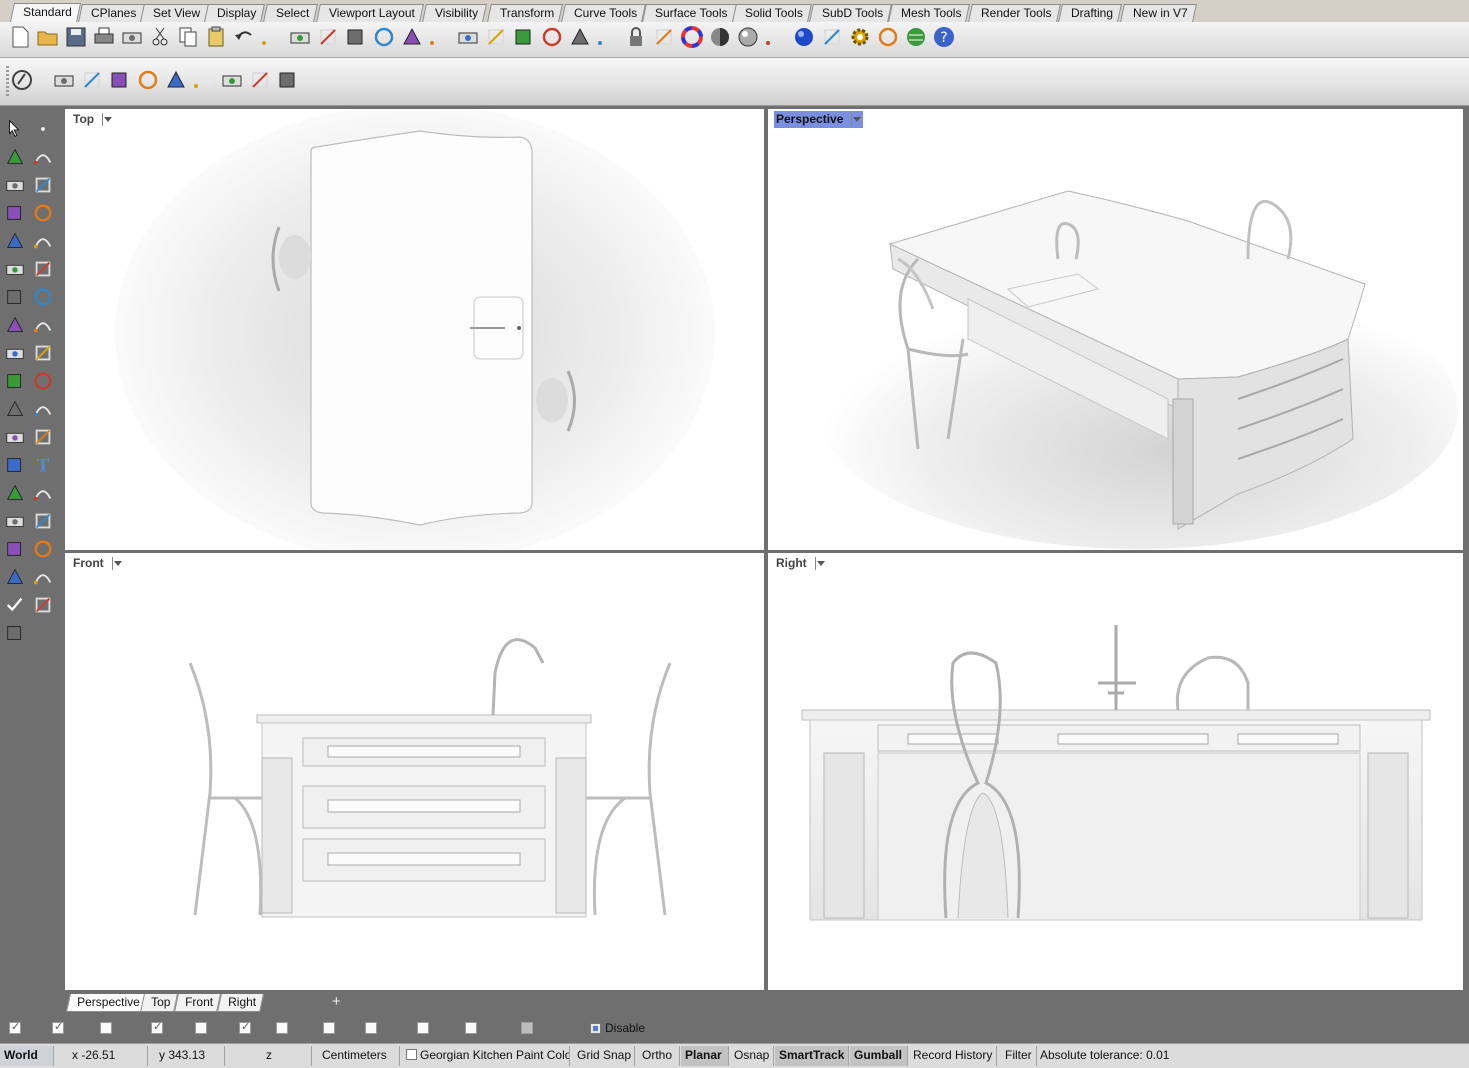 Image resolution: width=1469 pixels, height=1068 pixels. I want to click on polyline-icon, so click(15, 157).